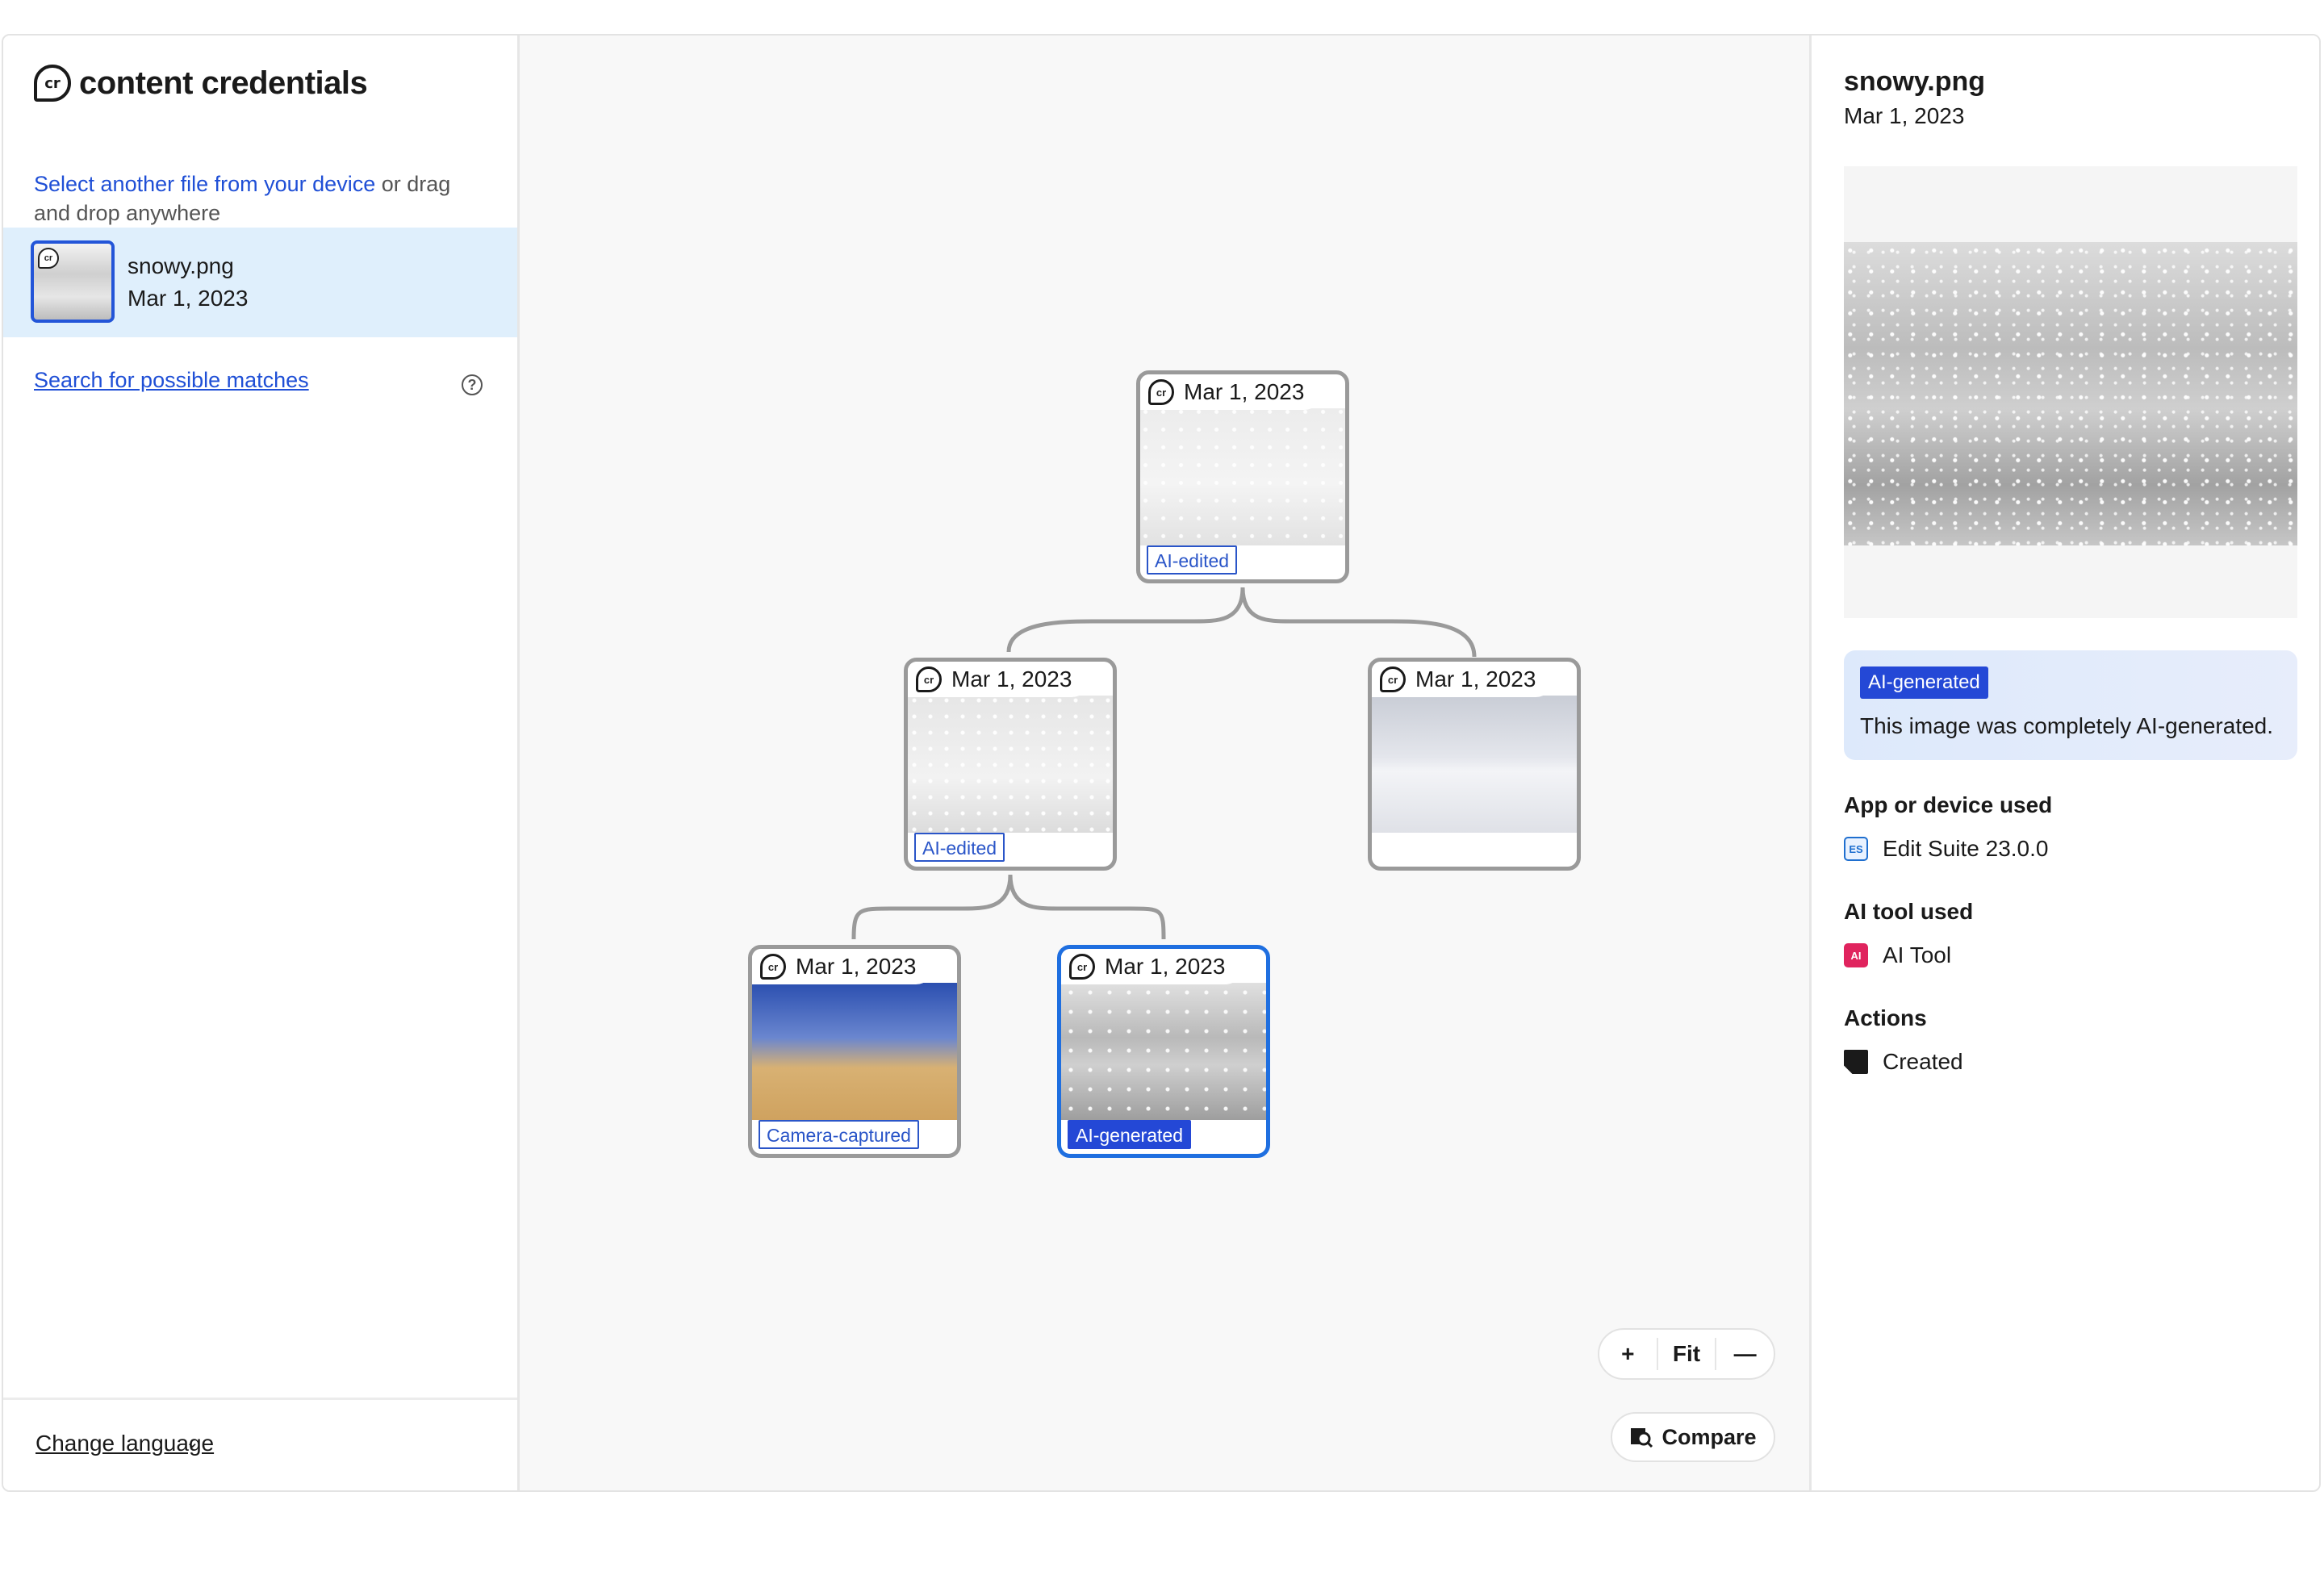  I want to click on tree-node-mid-left: cr Mar 1, 2023 AI-edited, so click(1010, 764).